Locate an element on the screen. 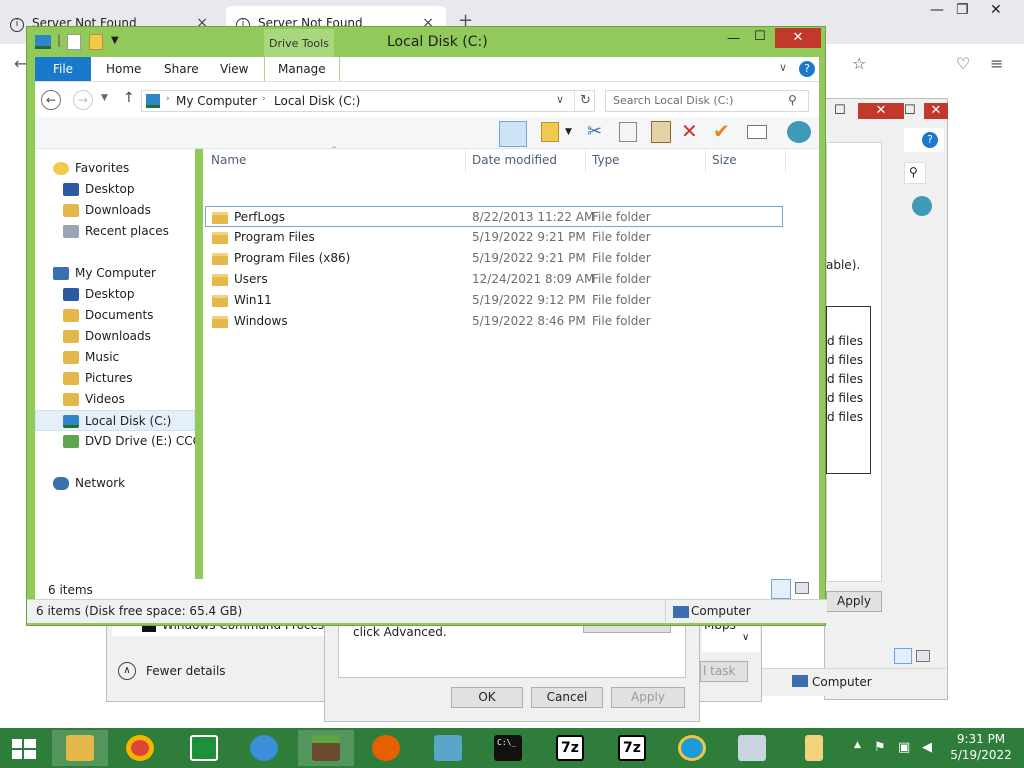 Image resolution: width=1024 pixels, height=768 pixels. nav-videos: Videos is located at coordinates (115, 399).